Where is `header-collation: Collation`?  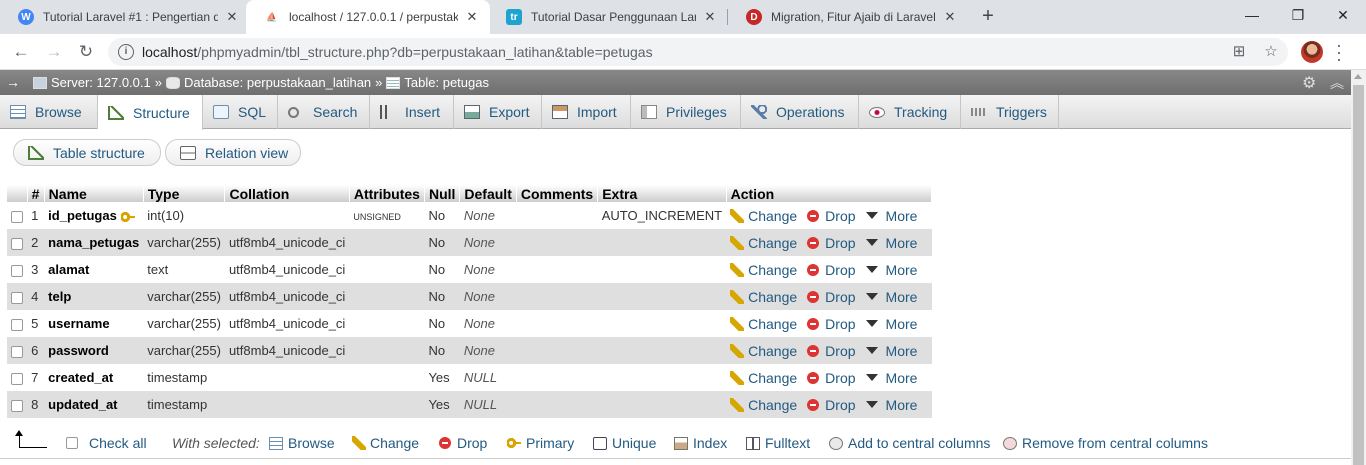 header-collation: Collation is located at coordinates (287, 193).